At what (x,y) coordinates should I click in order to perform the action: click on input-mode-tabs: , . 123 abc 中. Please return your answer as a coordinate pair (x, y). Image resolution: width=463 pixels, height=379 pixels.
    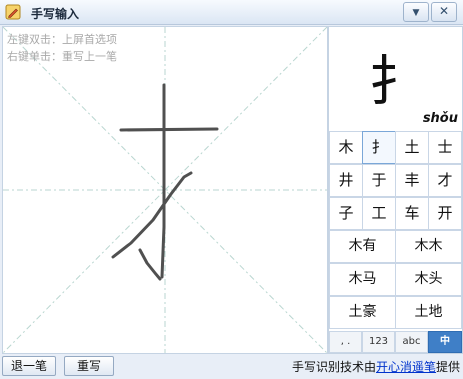
    Looking at the image, I should click on (395, 342).